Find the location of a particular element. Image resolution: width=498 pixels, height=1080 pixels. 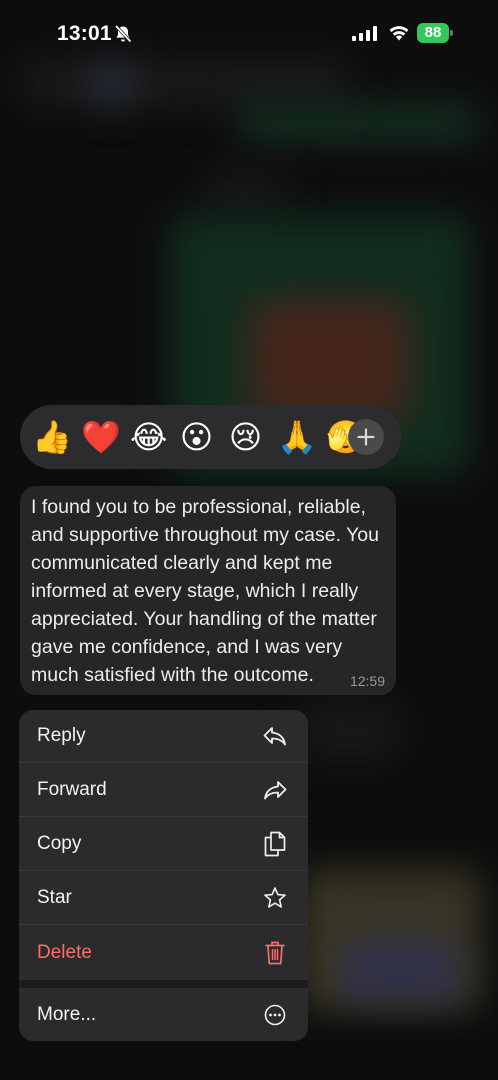

reaction-red-heart: ❤️ is located at coordinates (101, 437).